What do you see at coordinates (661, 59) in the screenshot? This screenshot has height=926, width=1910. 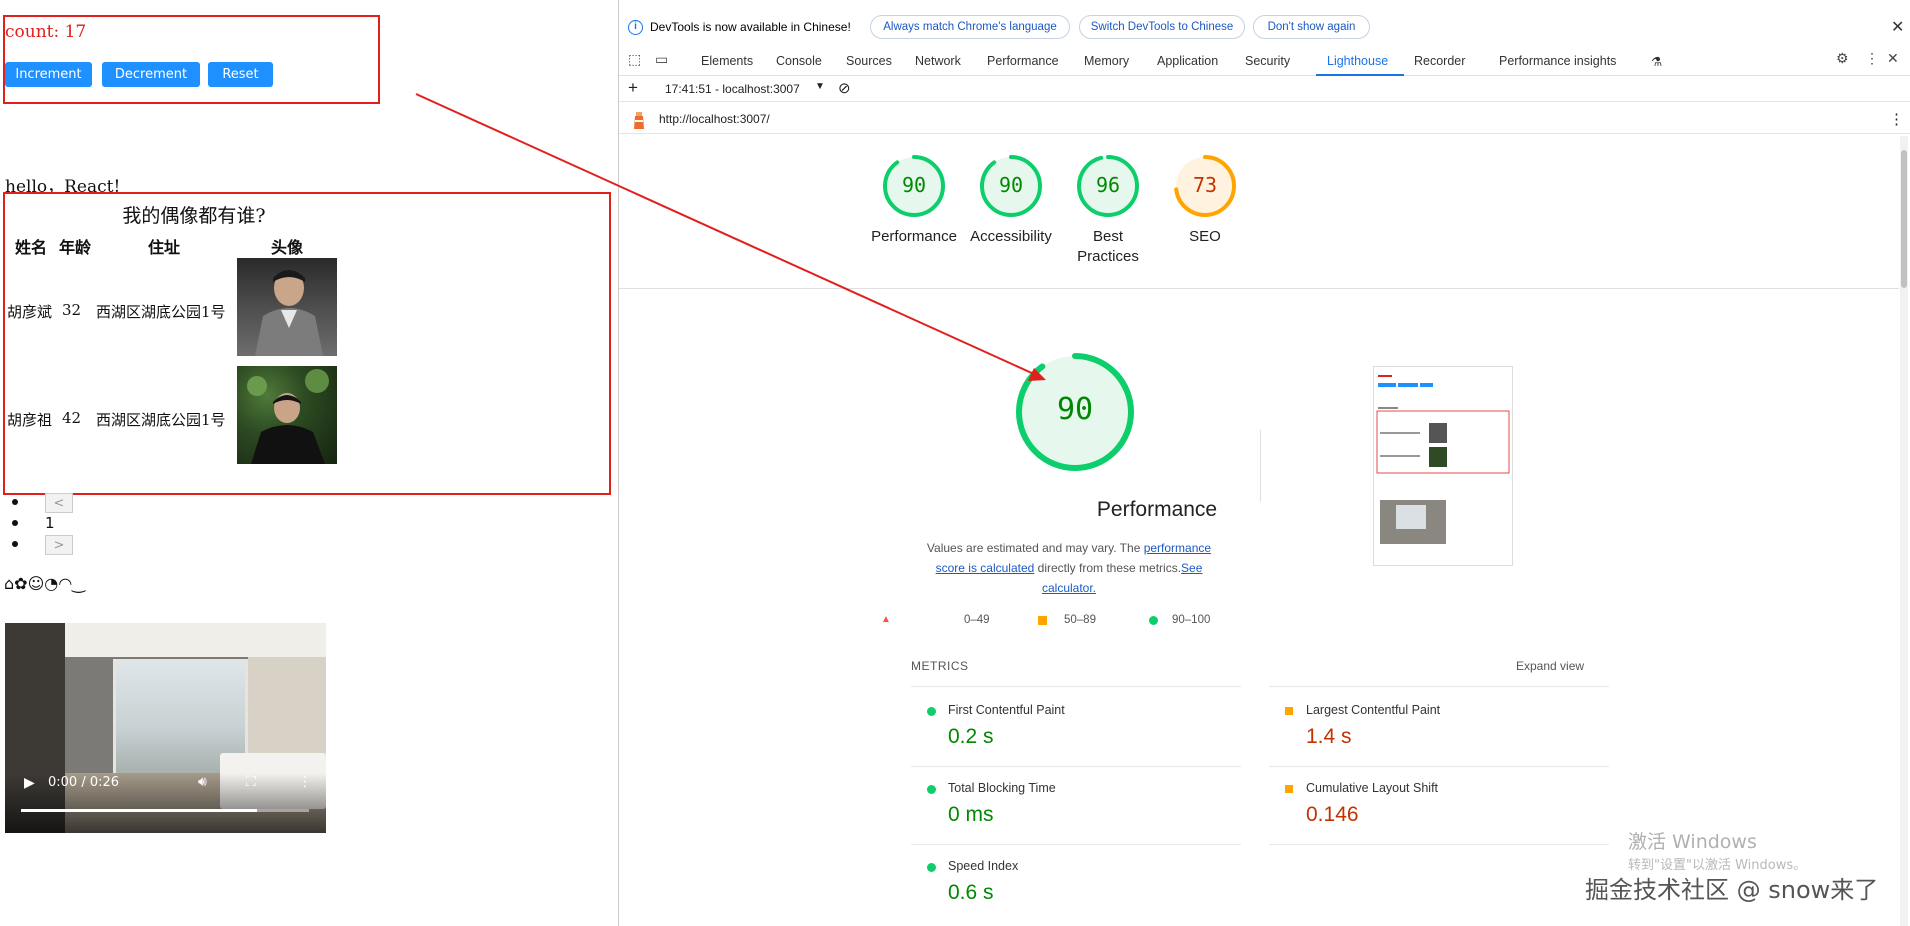 I see `device-toolbar-icon: ▭` at bounding box center [661, 59].